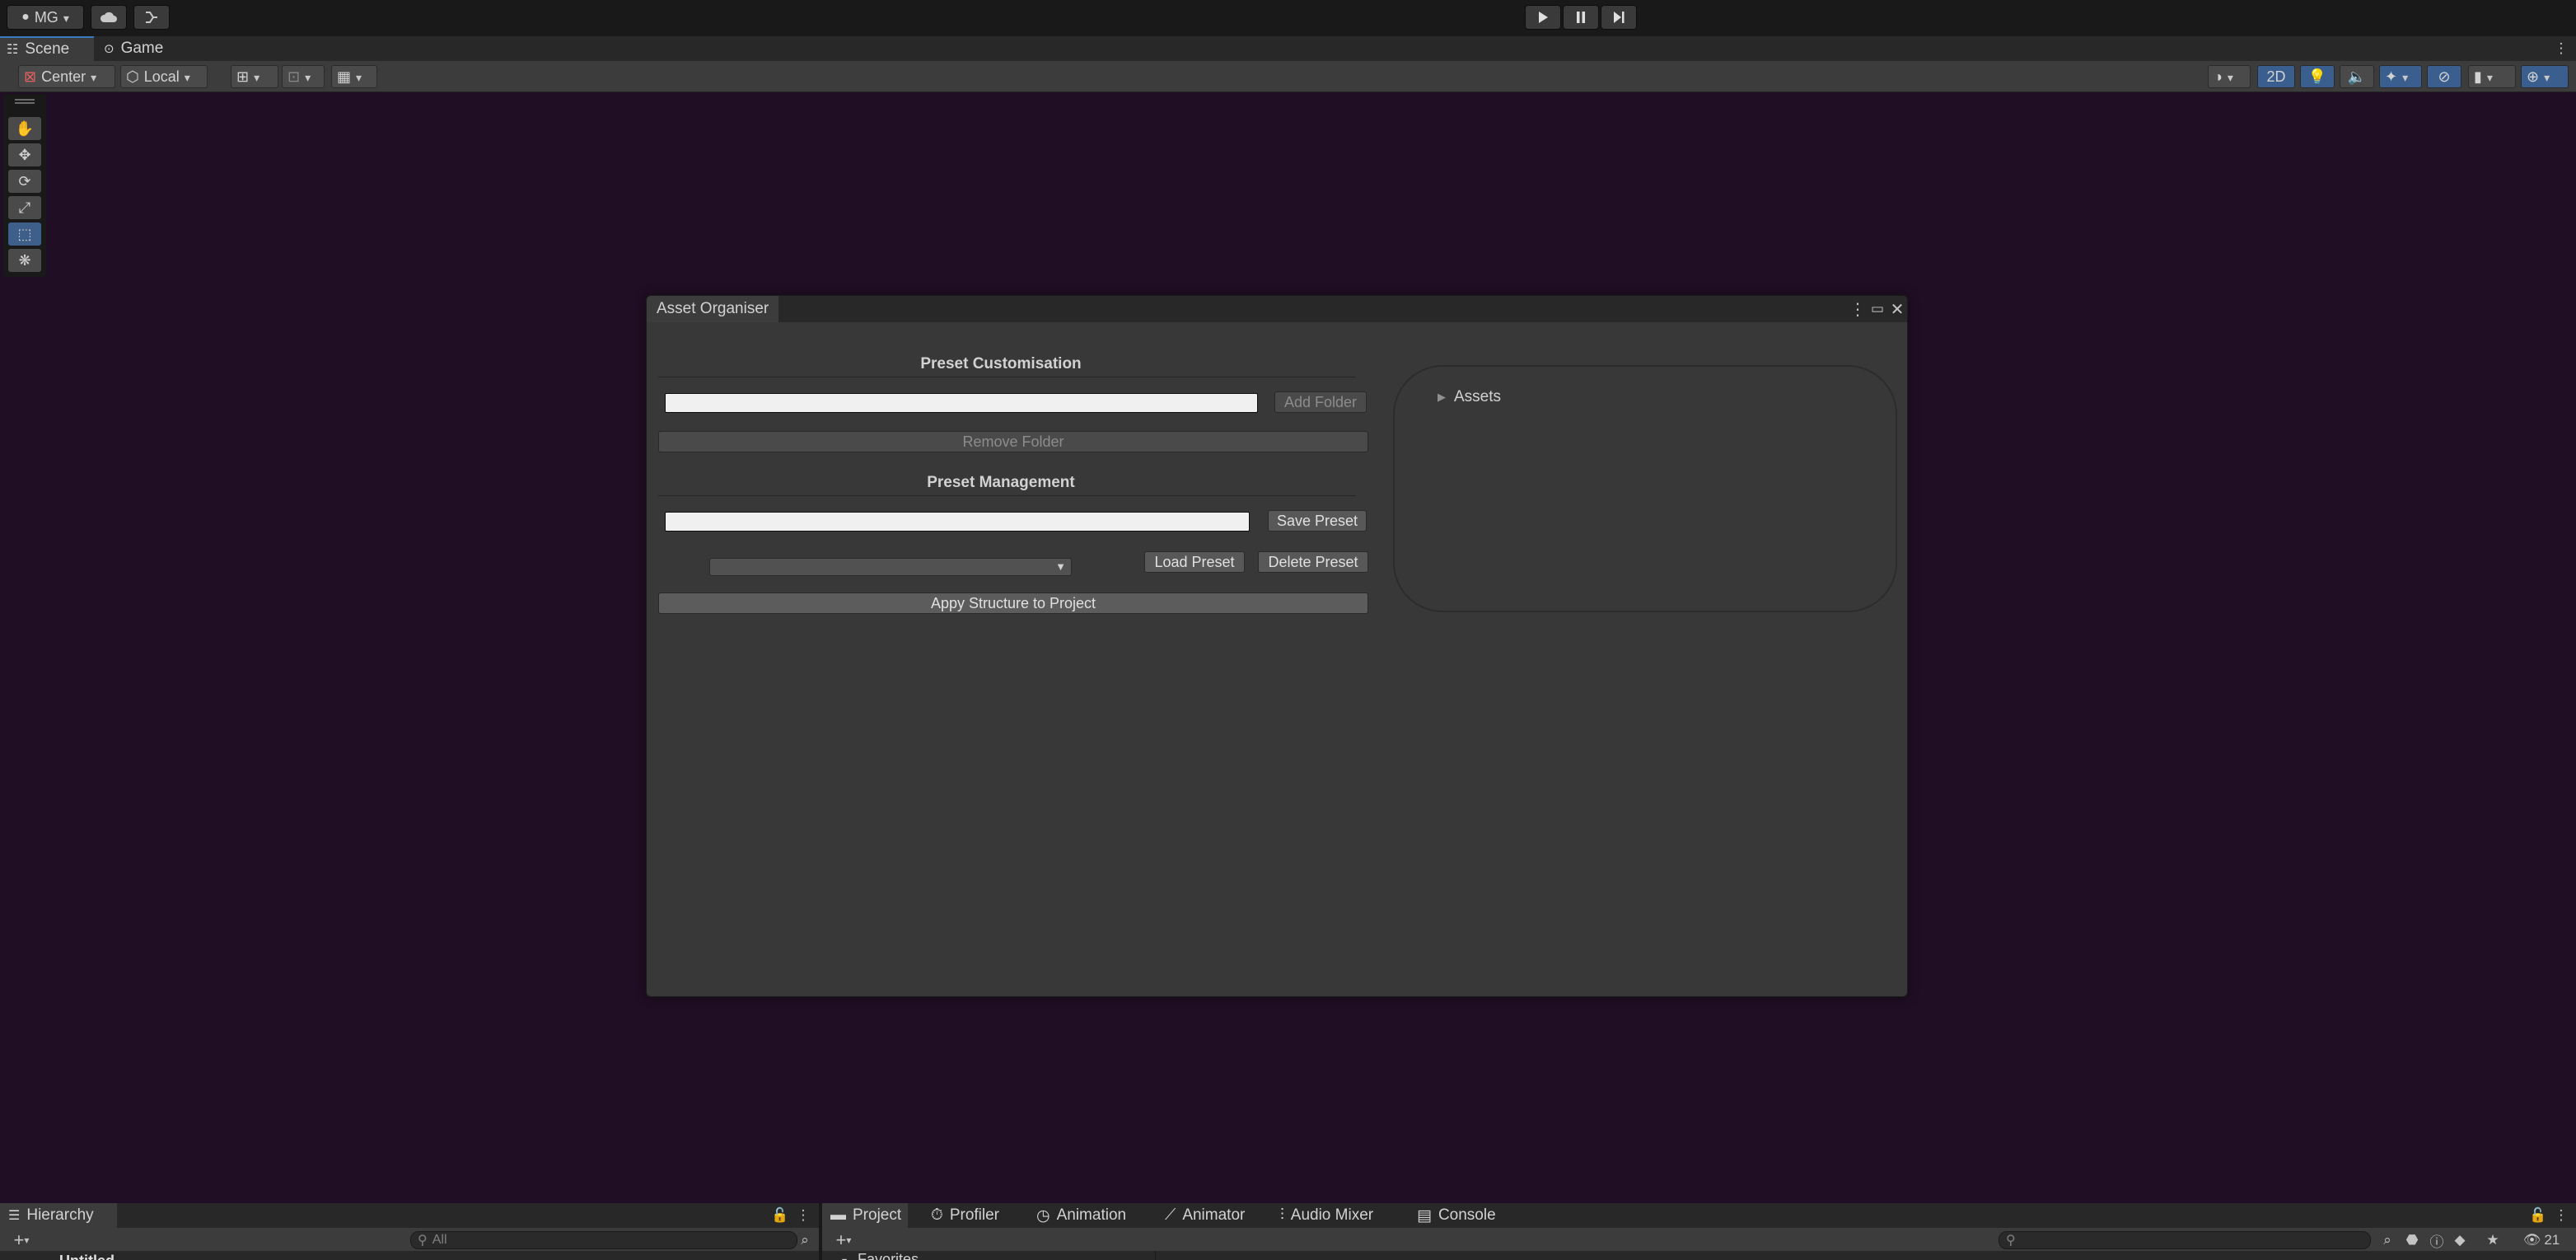 This screenshot has height=1260, width=2576. Describe the element at coordinates (59, 1215) in the screenshot. I see `tab-hierarchy: ☰ Hierarchy` at that location.